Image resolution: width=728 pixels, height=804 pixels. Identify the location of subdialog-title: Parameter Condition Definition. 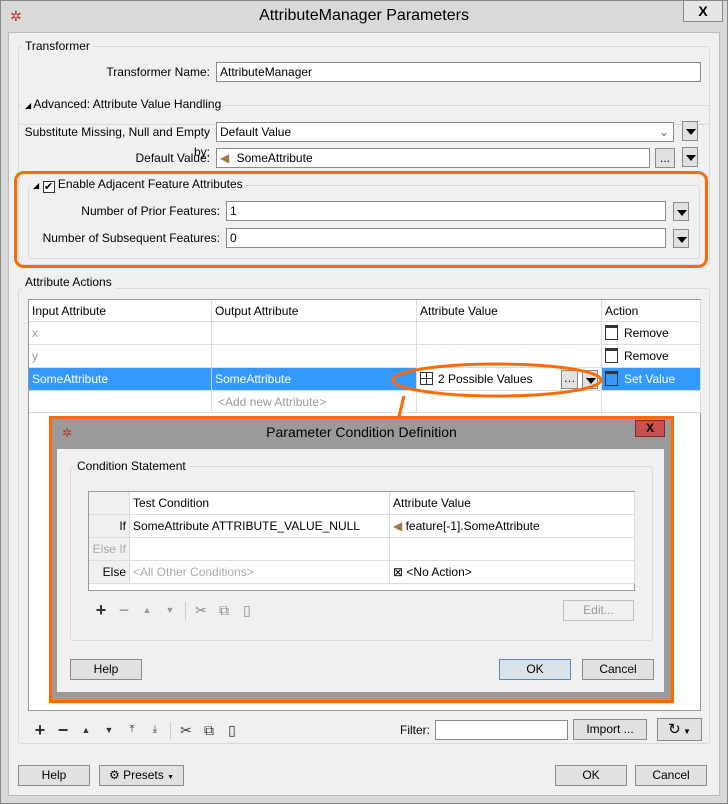
(361, 432).